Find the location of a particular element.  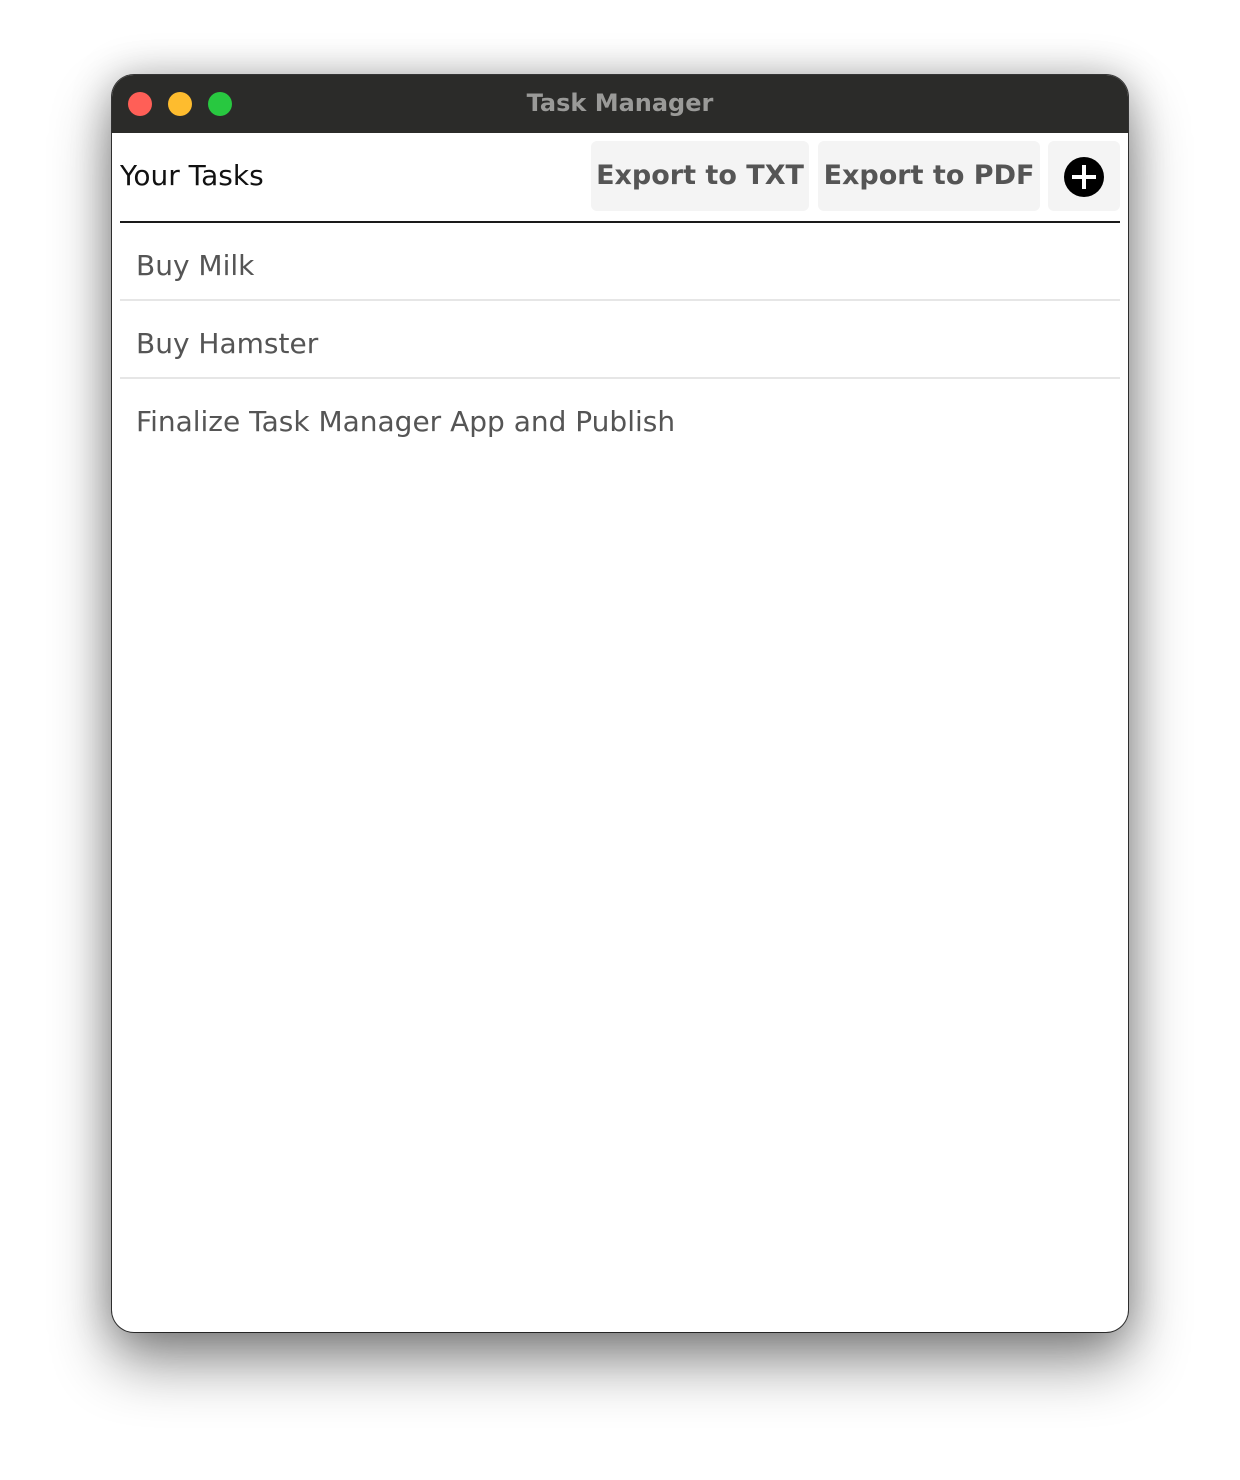

tasks-header: Your Tasks Export to TXT Export to PDF is located at coordinates (620, 178).